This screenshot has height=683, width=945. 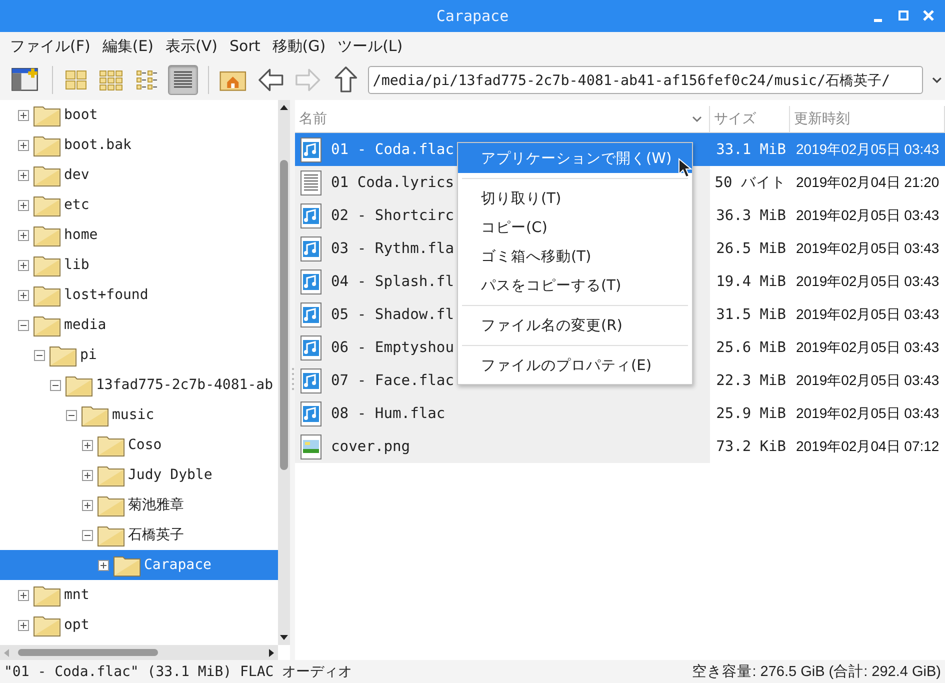 What do you see at coordinates (392, 347) in the screenshot?
I see `file-name: 06 - Emptyshou` at bounding box center [392, 347].